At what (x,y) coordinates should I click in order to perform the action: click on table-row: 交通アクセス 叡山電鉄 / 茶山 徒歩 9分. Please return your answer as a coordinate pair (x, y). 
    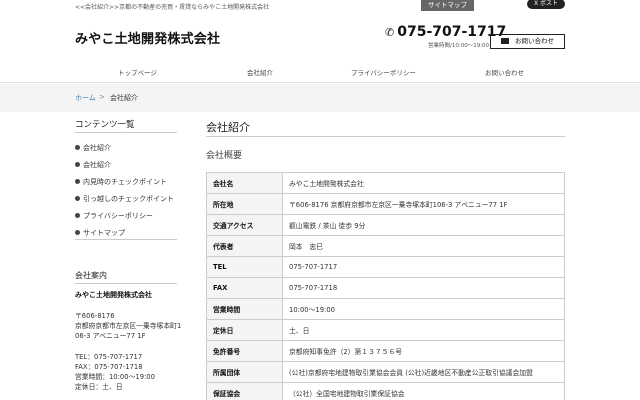
    Looking at the image, I should click on (385, 225).